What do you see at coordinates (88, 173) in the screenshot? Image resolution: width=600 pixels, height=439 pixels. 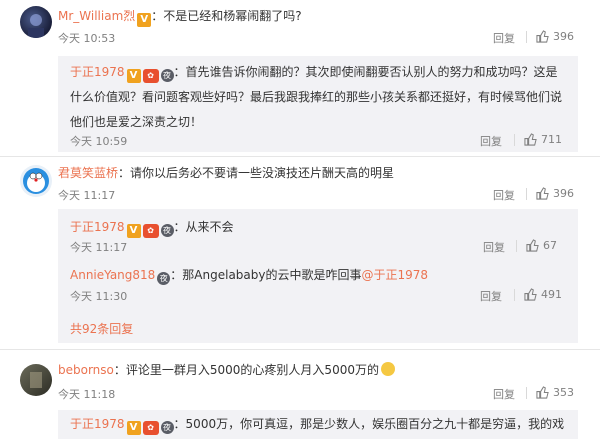 I see `comment-author: 君莫笑蓝桥` at bounding box center [88, 173].